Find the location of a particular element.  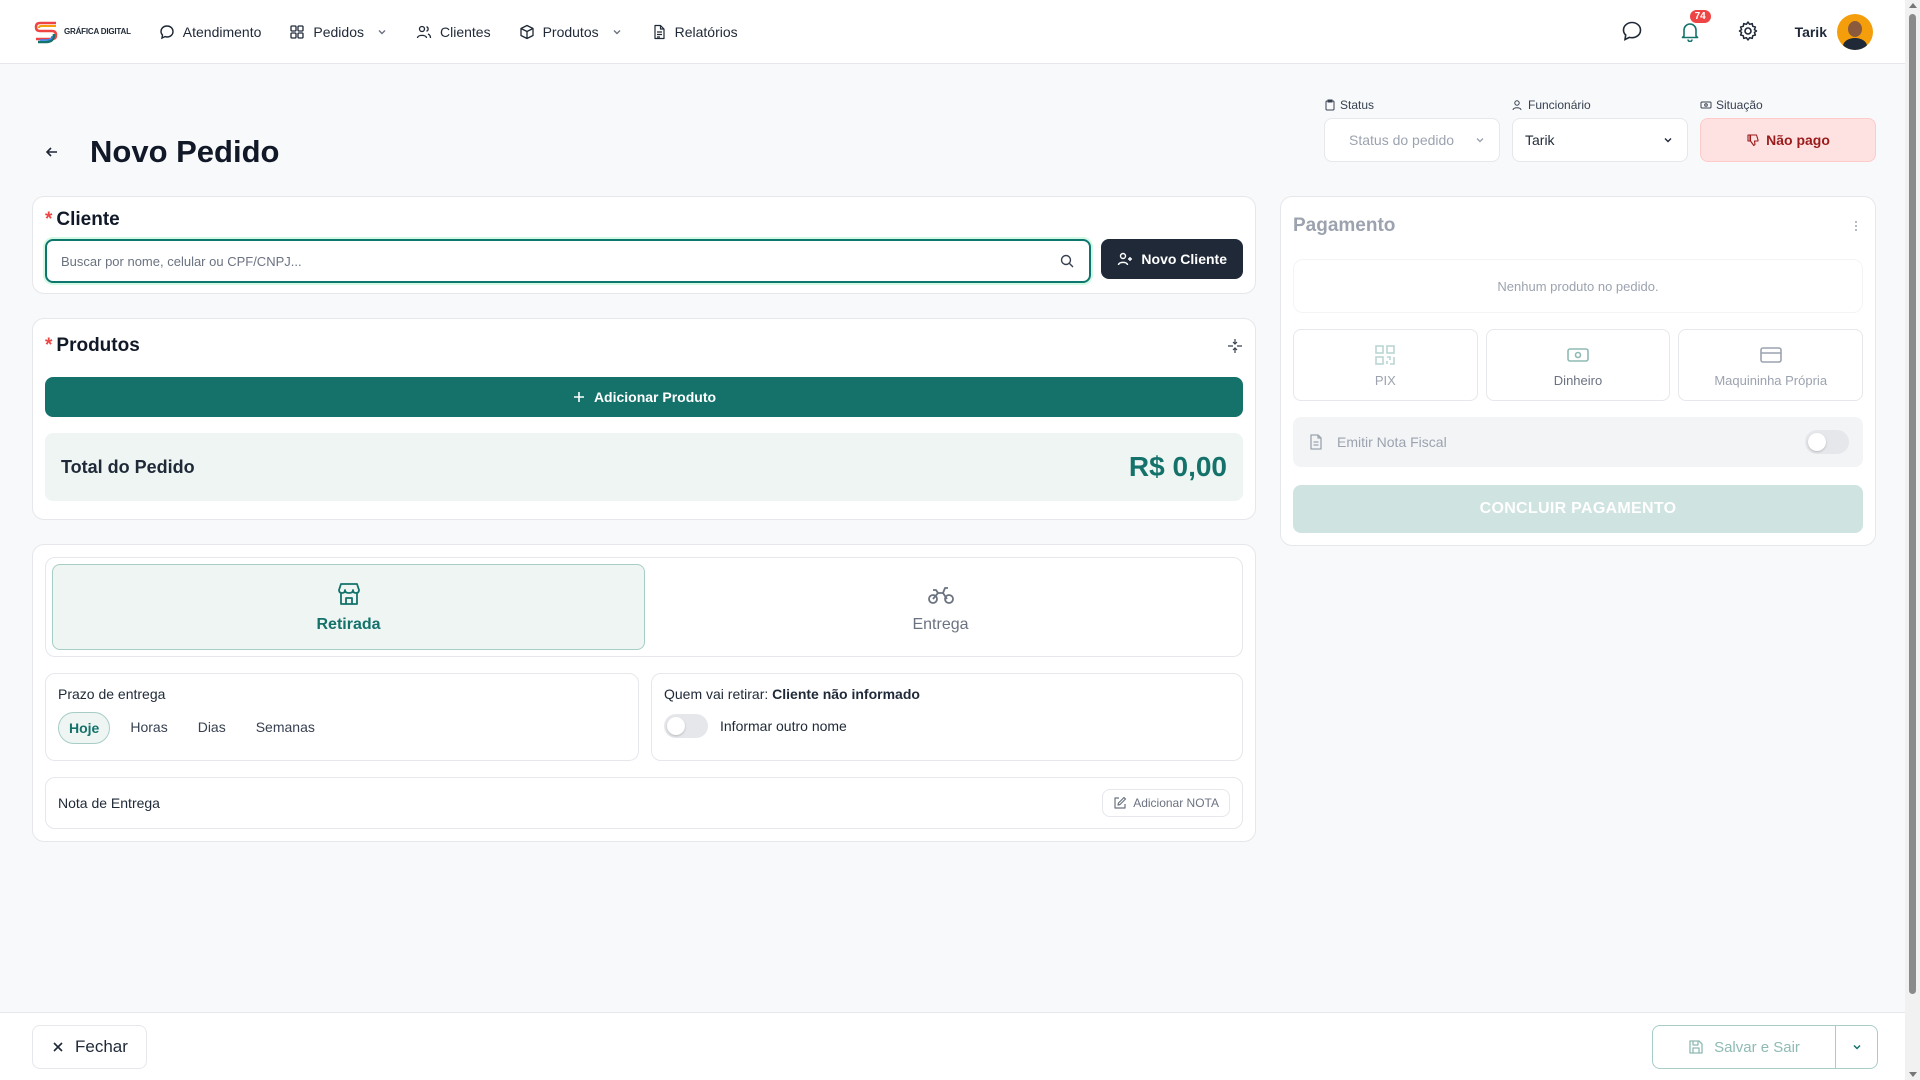

nav-item-pedidos: Pedidos is located at coordinates (338, 32).